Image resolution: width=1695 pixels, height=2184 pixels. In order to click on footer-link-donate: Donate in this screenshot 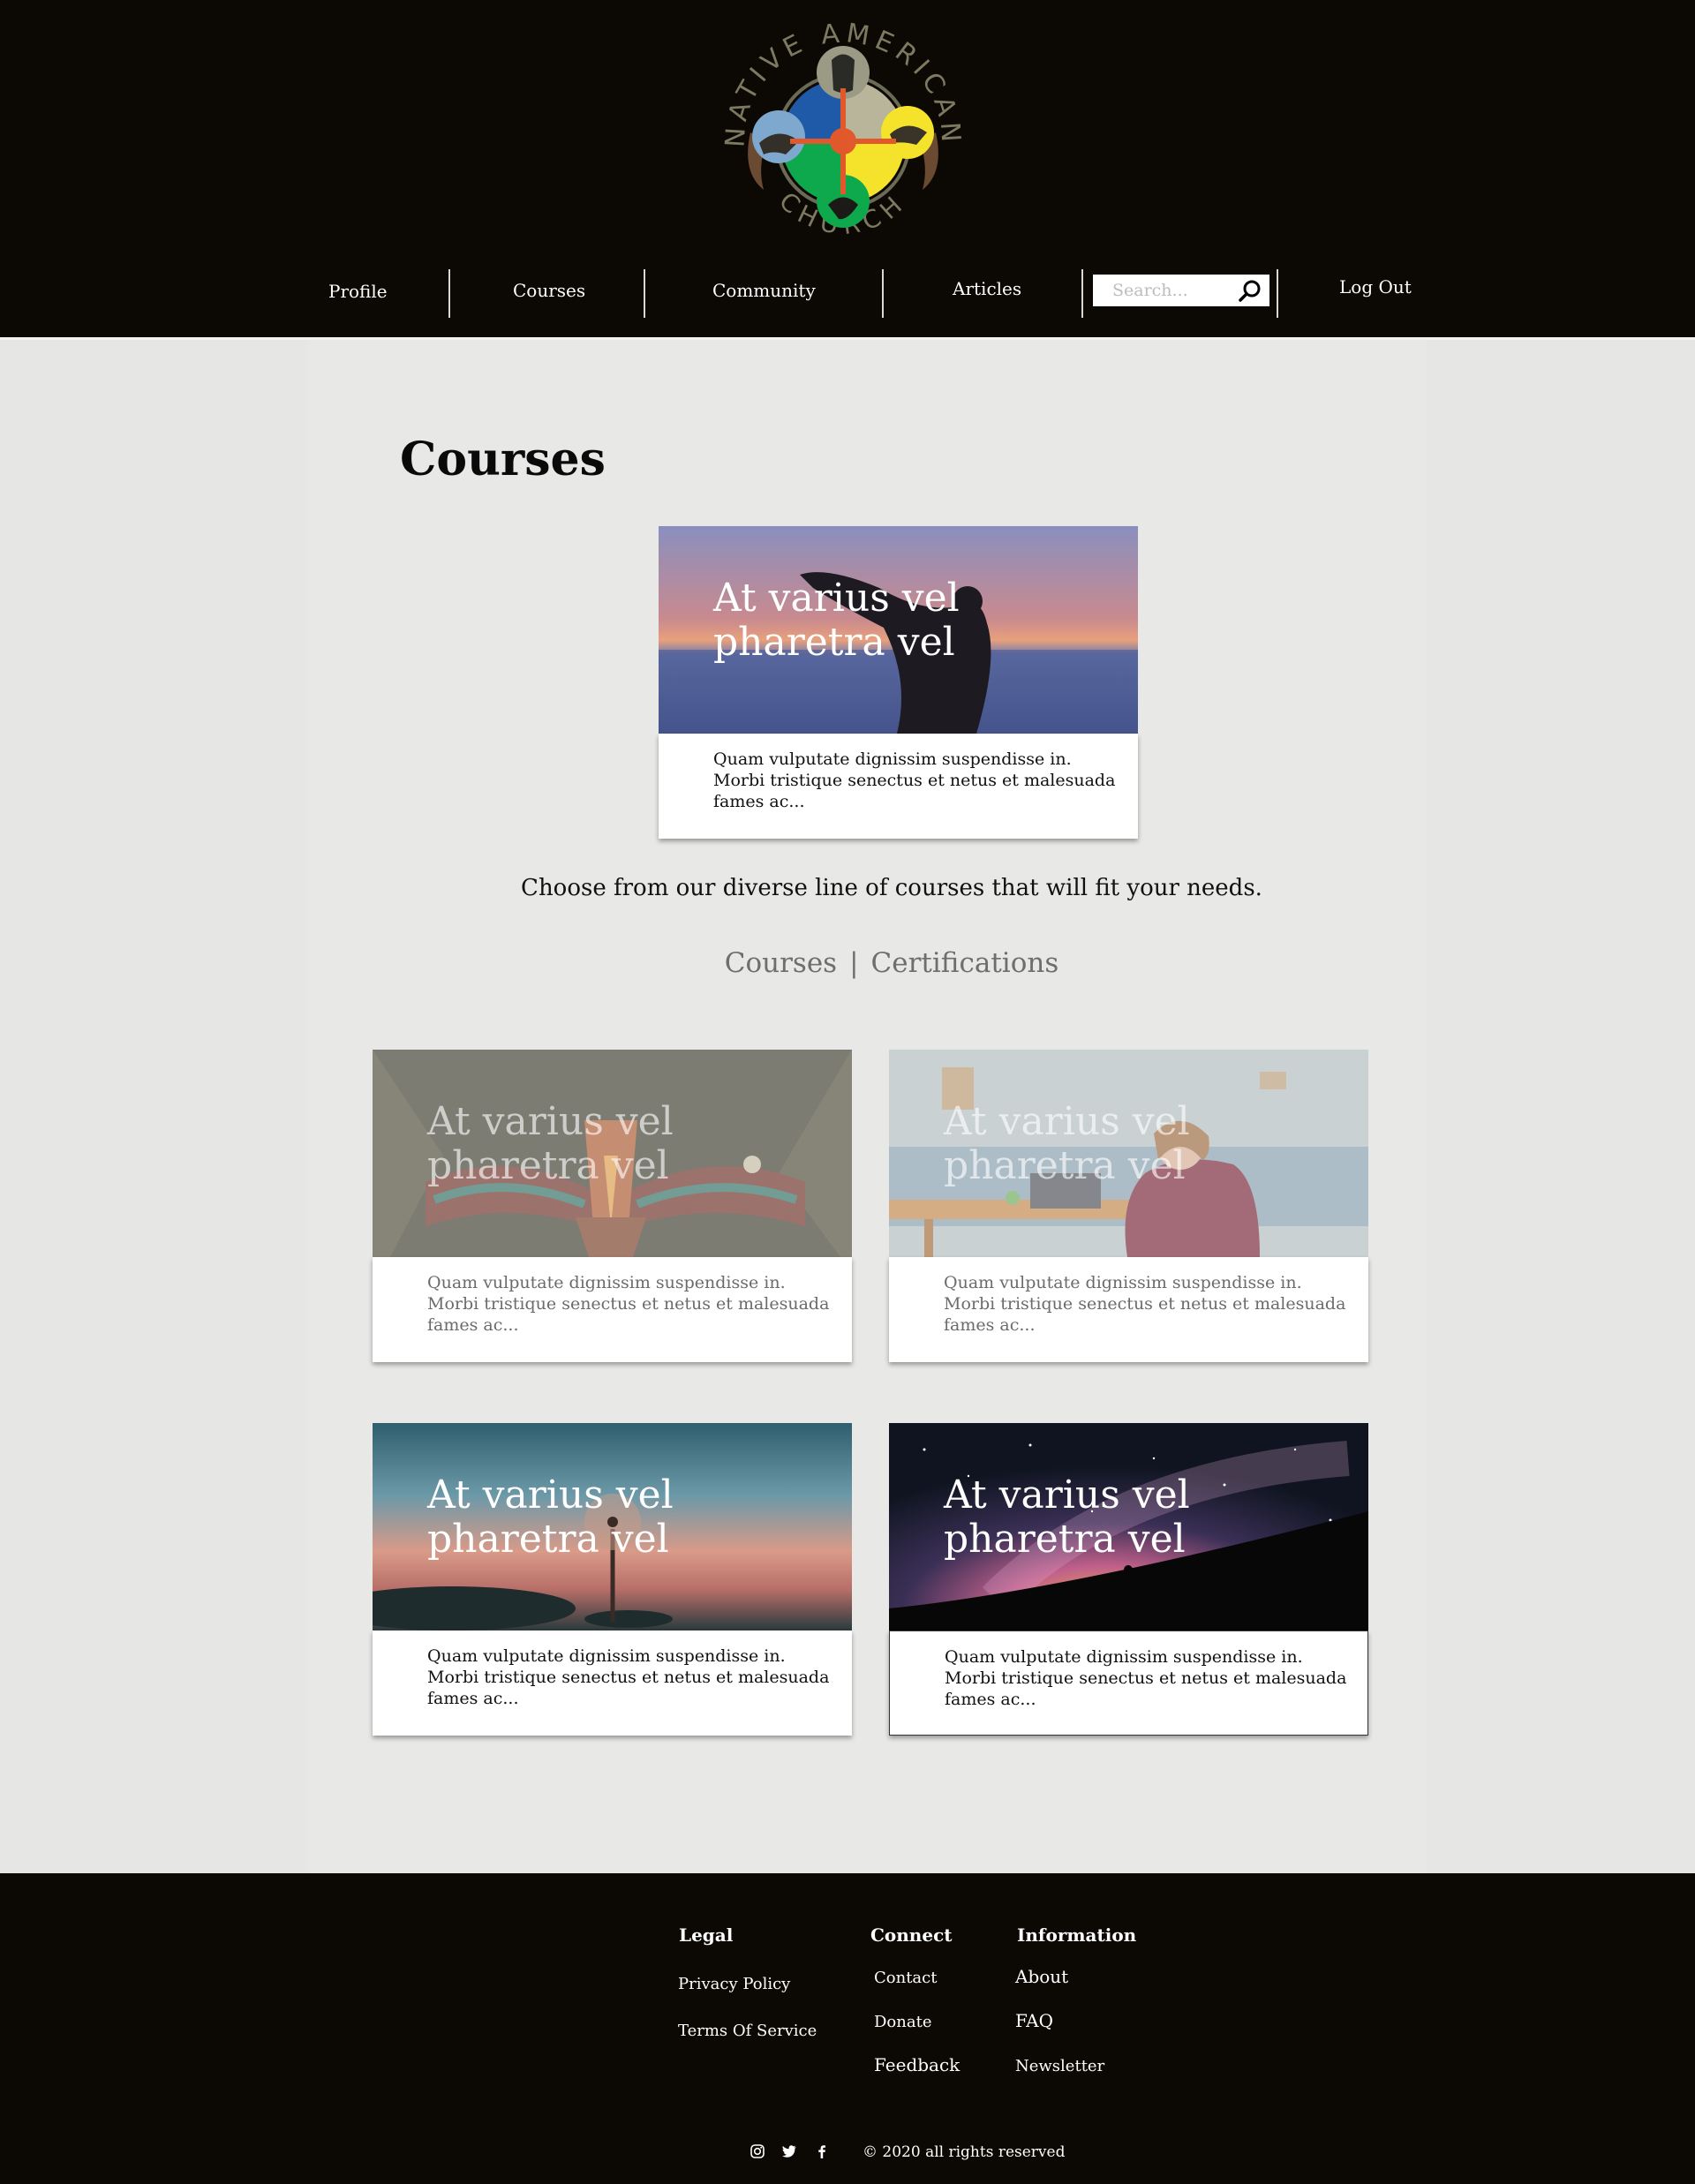, I will do `click(902, 2022)`.